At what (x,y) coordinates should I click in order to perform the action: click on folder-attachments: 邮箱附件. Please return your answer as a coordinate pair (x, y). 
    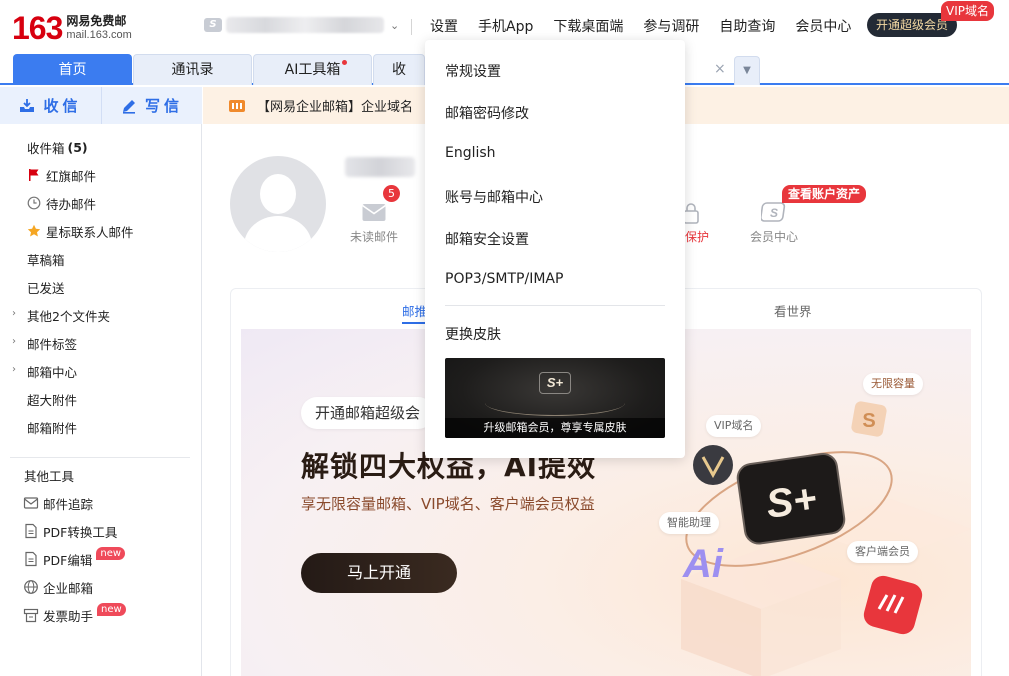
    Looking at the image, I should click on (101, 427).